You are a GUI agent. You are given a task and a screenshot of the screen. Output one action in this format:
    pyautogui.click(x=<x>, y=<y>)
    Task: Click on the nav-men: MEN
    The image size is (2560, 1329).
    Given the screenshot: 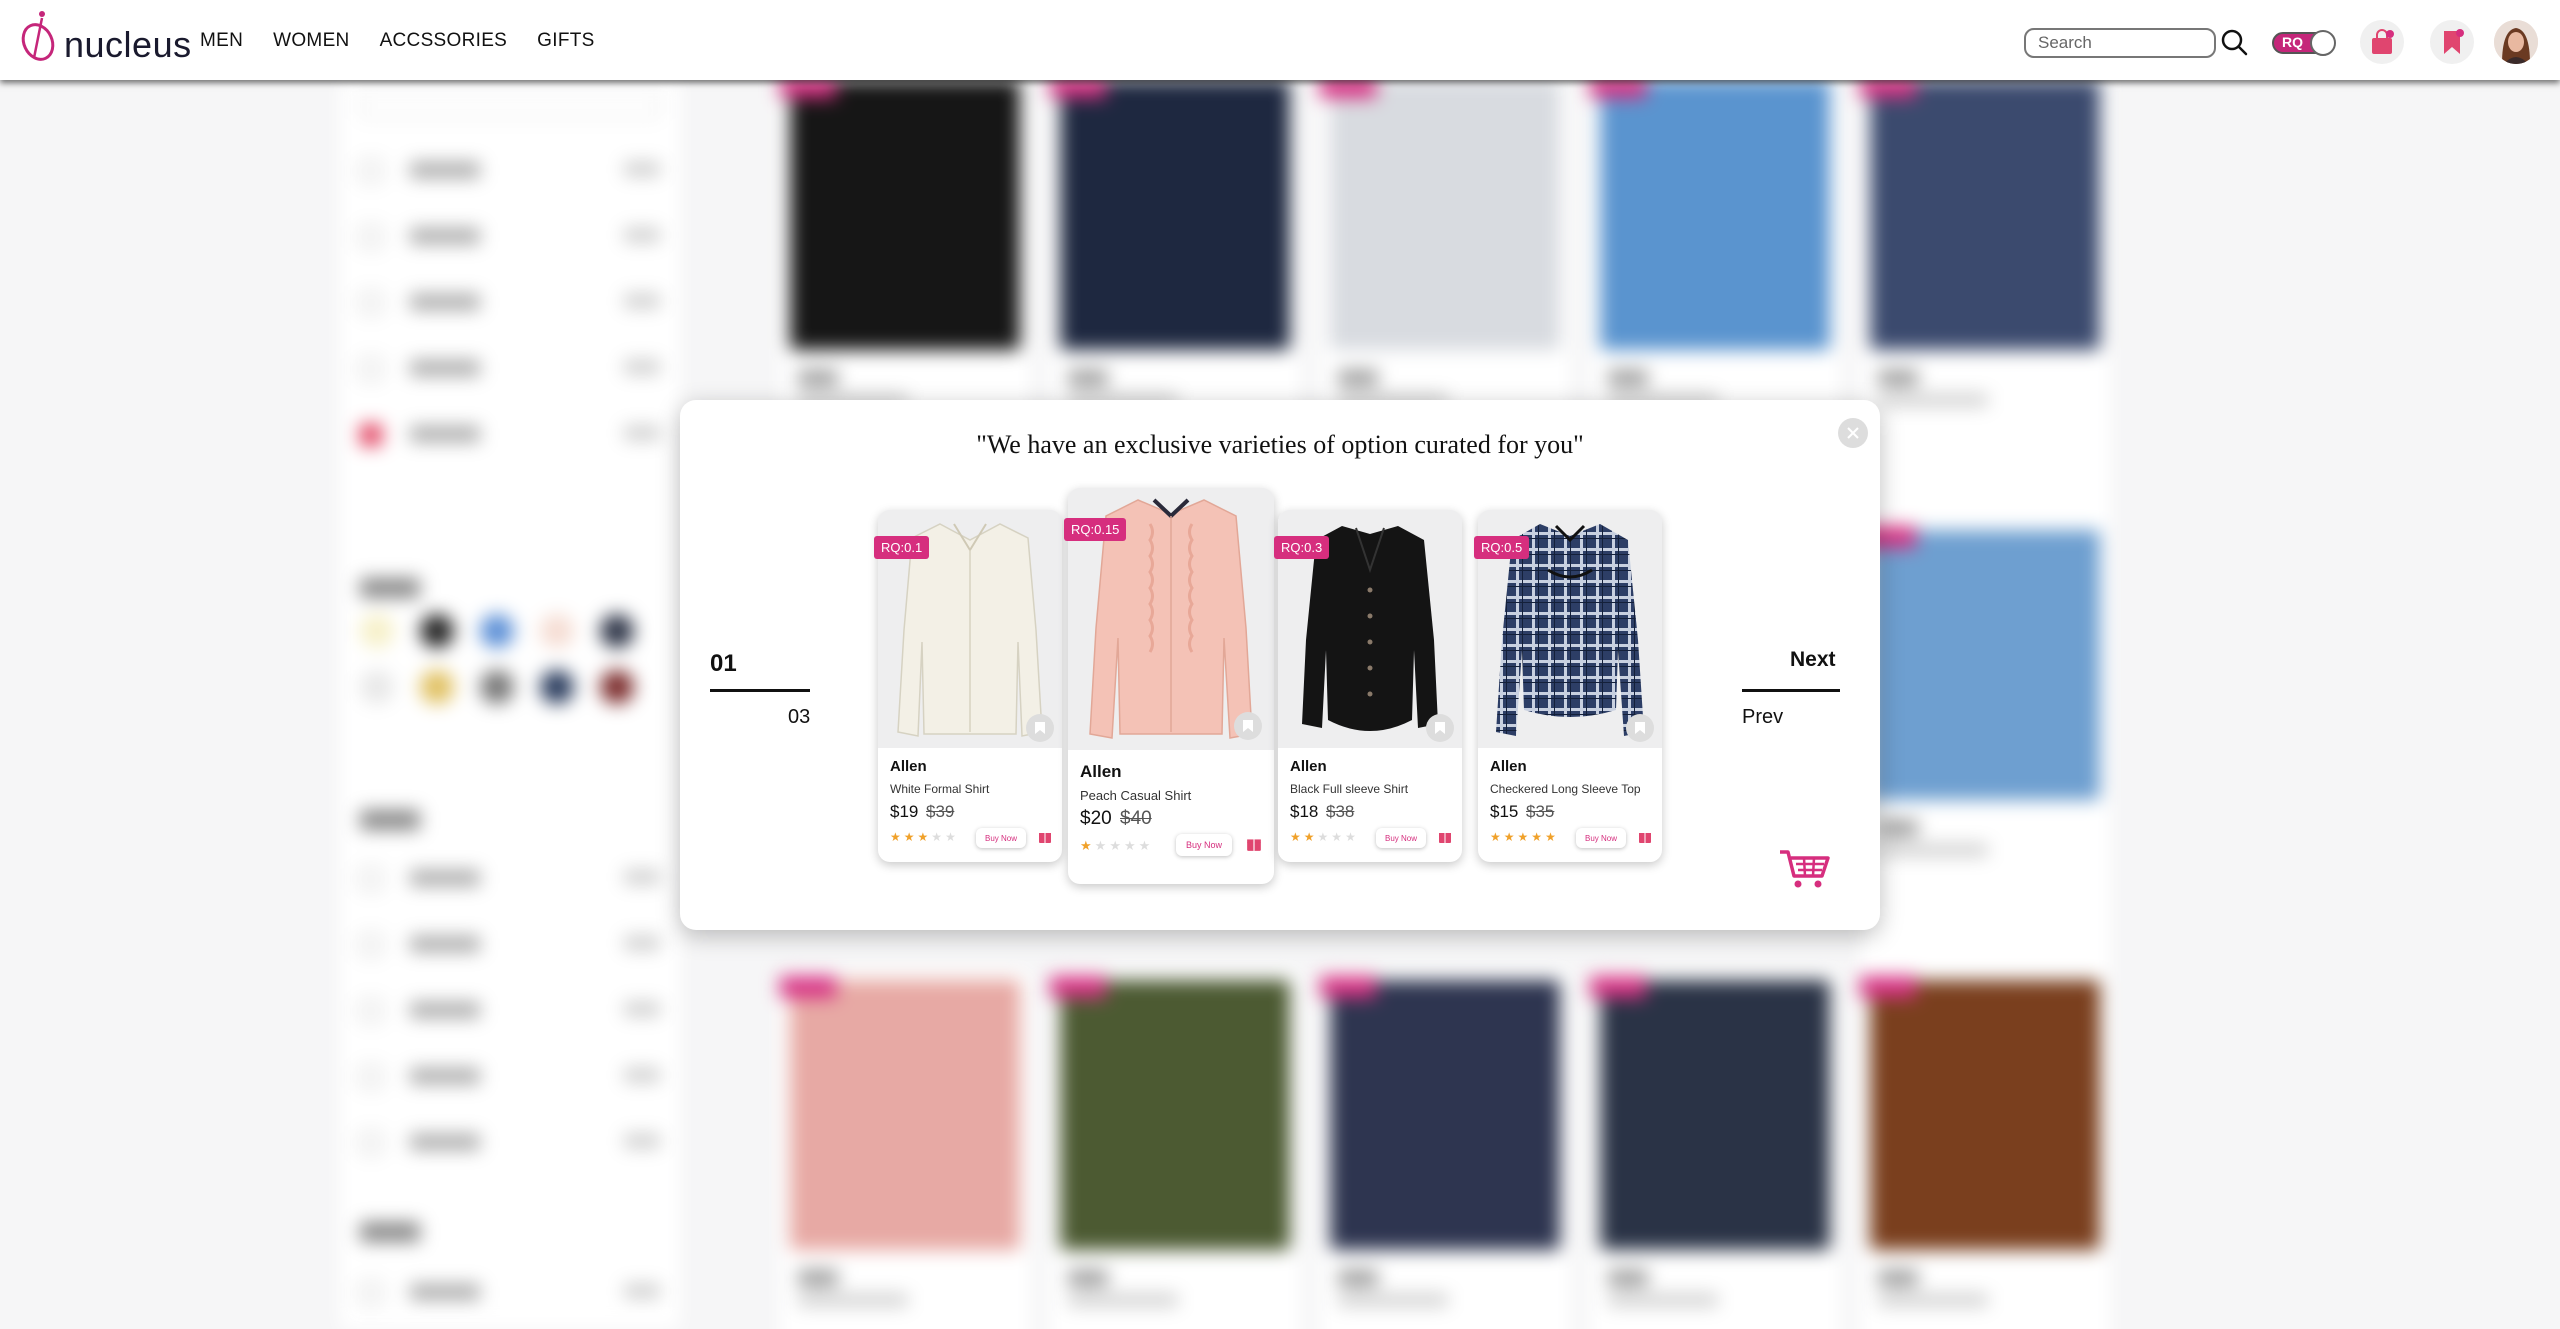 What is the action you would take?
    pyautogui.click(x=221, y=41)
    